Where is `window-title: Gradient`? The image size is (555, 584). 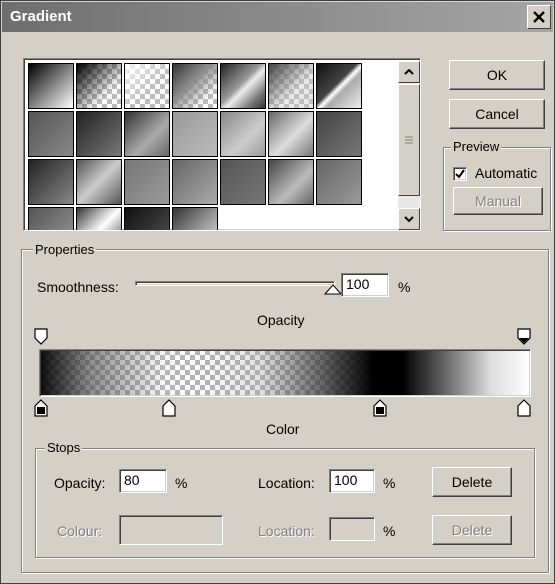
window-title: Gradient is located at coordinates (41, 16).